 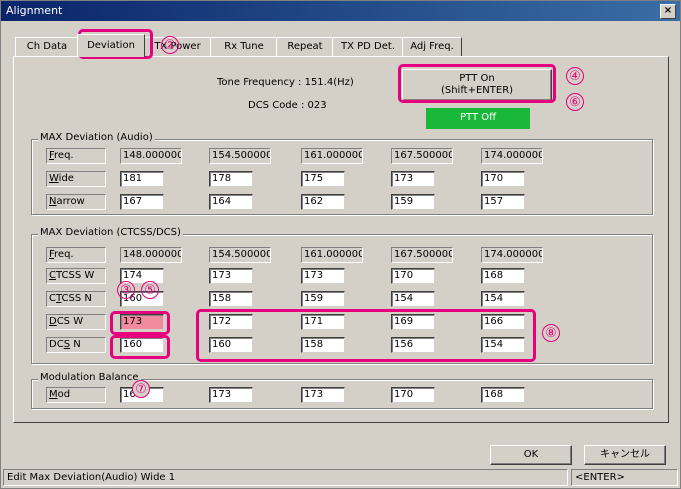 What do you see at coordinates (287, 105) in the screenshot?
I see `dcs-code-label: DCS Code : 023` at bounding box center [287, 105].